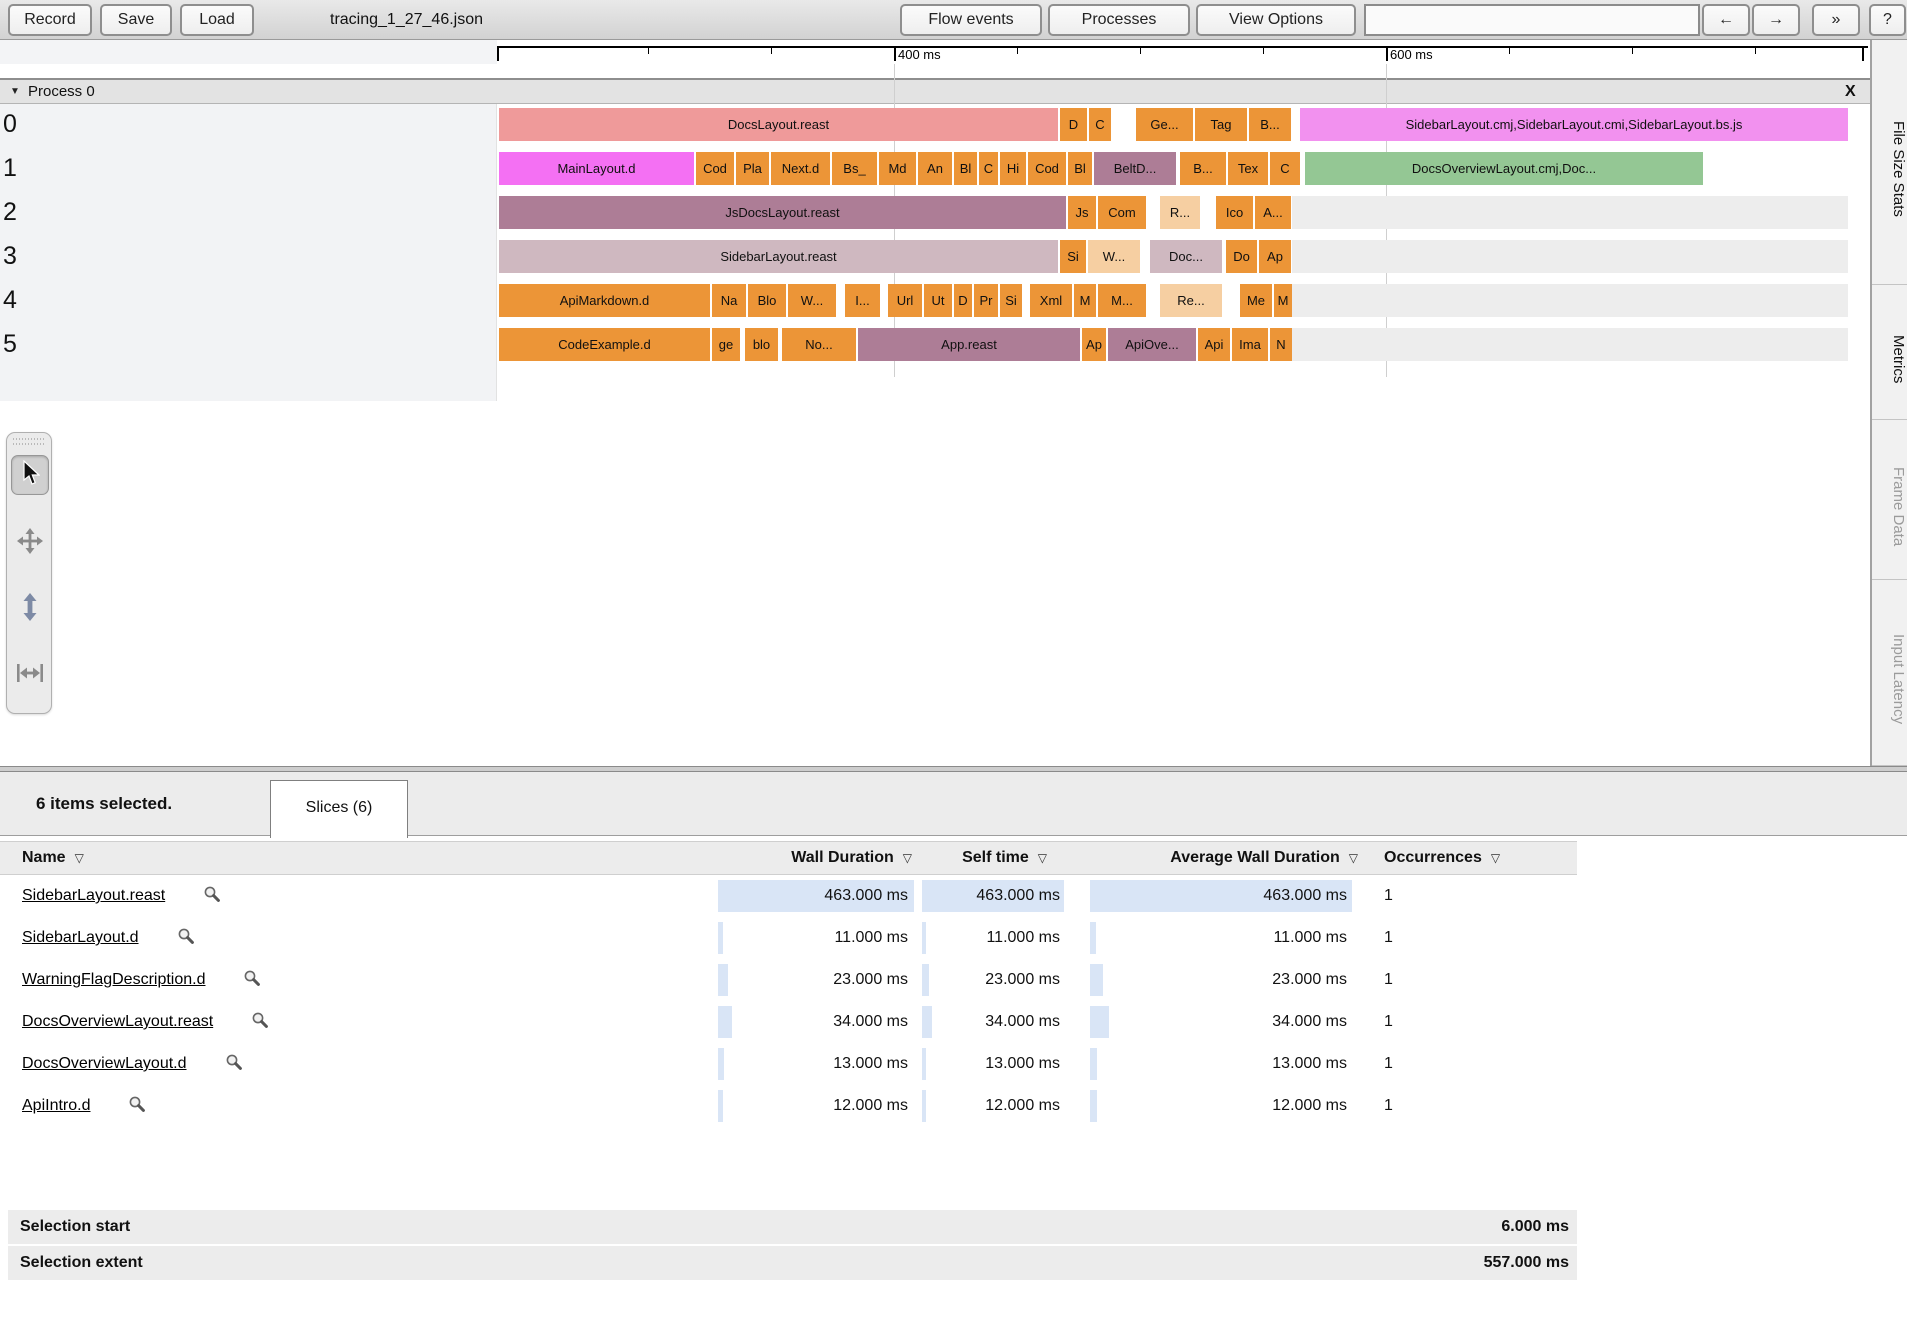 The image size is (1907, 1319). I want to click on trace-slice: Js, so click(1082, 212).